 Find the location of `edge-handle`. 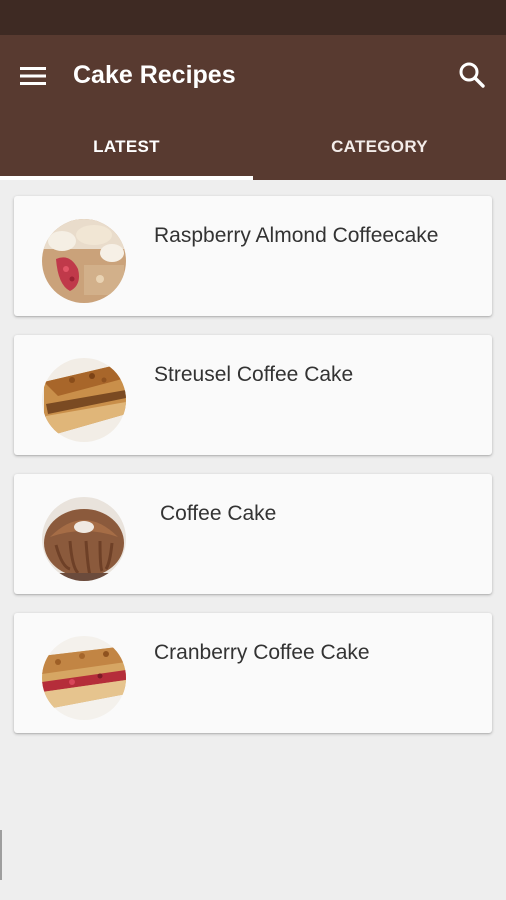

edge-handle is located at coordinates (1, 855).